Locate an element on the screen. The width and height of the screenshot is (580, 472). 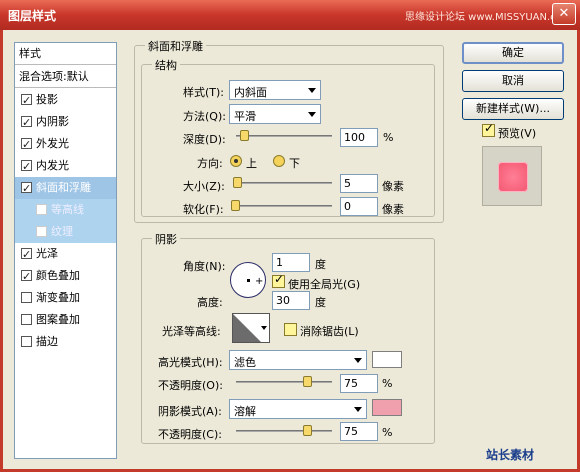
style-preview is located at coordinates (512, 176).